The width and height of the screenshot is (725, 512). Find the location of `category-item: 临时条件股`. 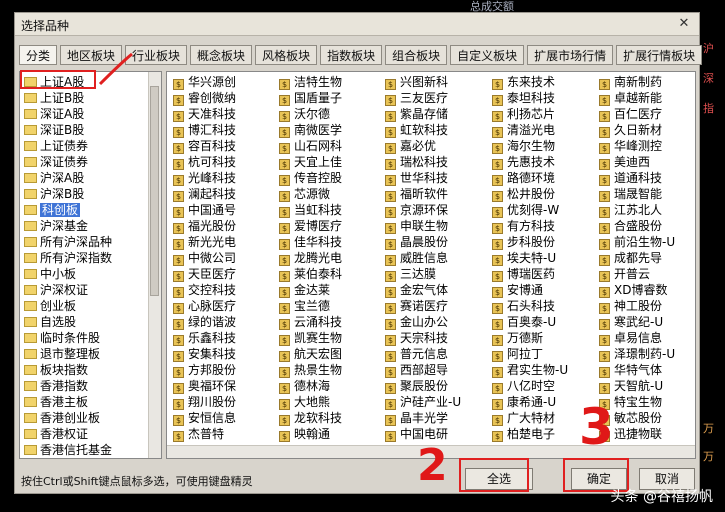

category-item: 临时条件股 is located at coordinates (62, 338).